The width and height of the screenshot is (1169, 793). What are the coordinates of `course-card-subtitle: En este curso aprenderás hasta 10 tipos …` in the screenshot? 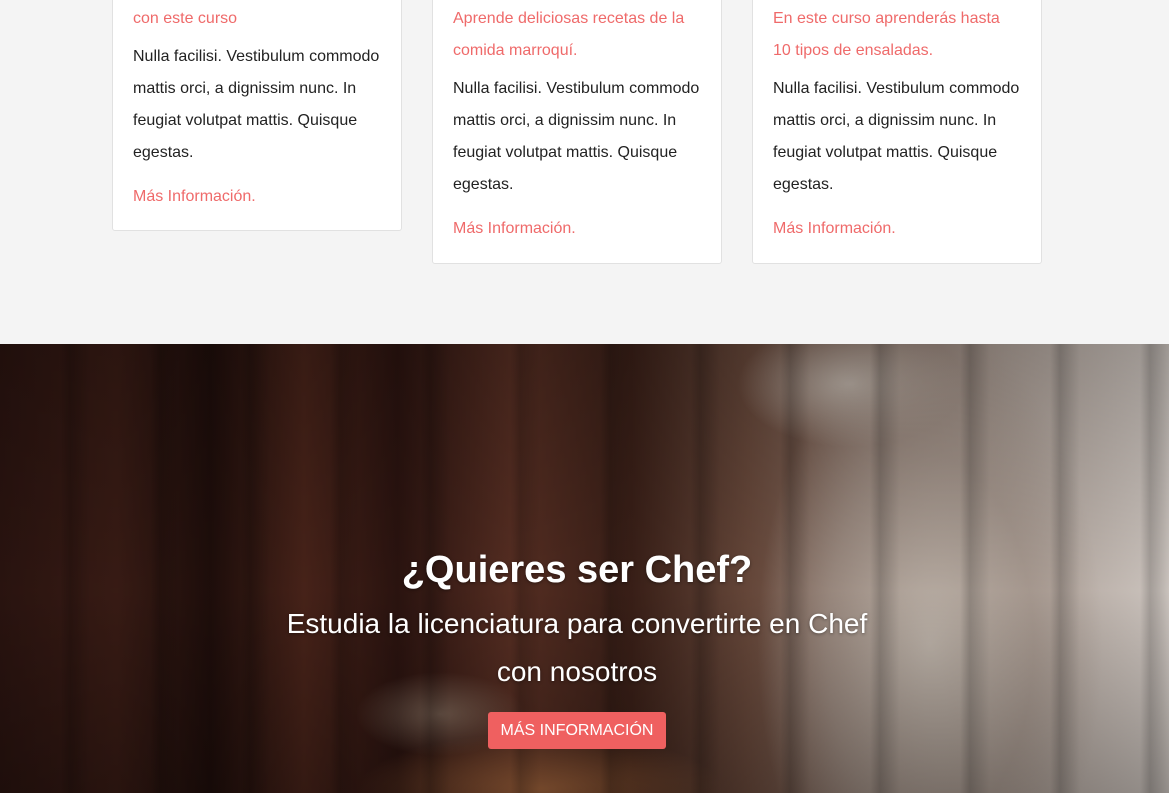 It's located at (886, 34).